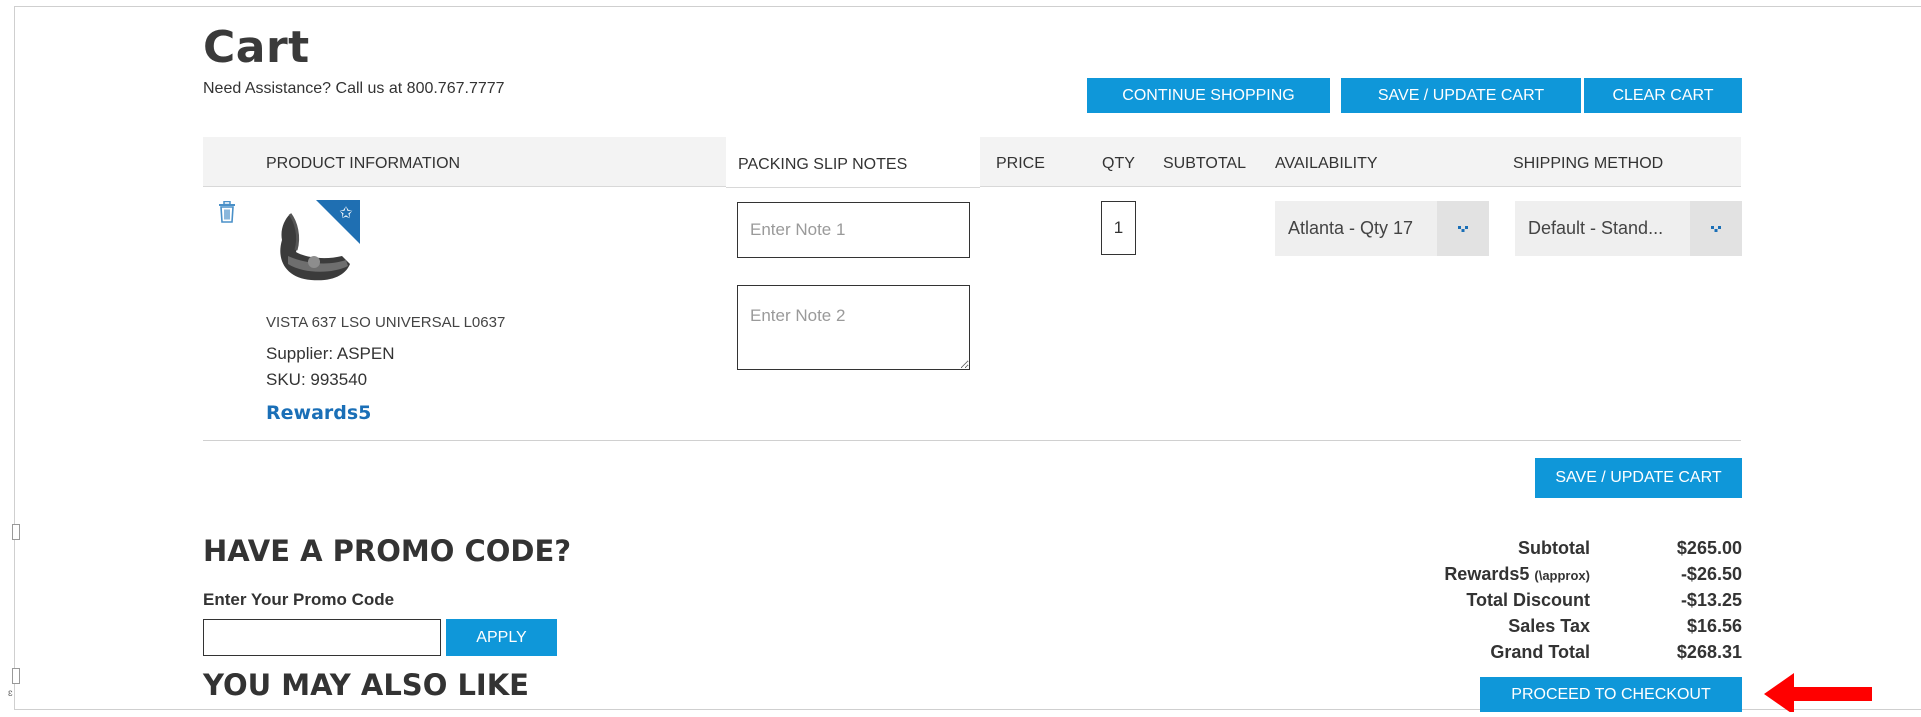 This screenshot has height=717, width=1921. What do you see at coordinates (1709, 548) in the screenshot?
I see `subtotal-value: $265.00` at bounding box center [1709, 548].